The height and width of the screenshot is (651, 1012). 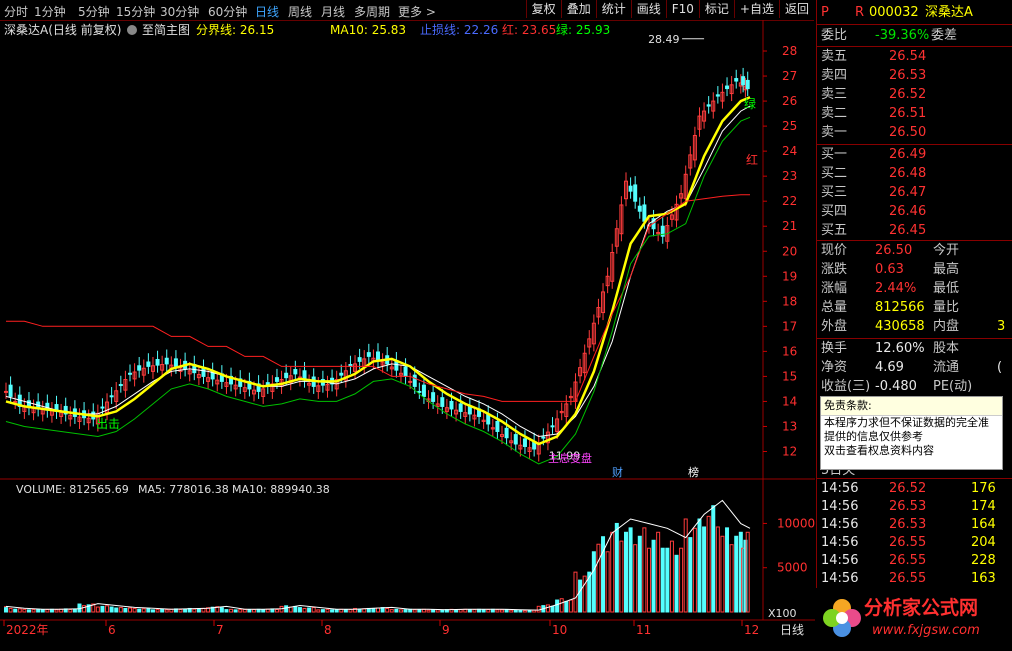 I want to click on volume-bars, so click(x=377, y=559).